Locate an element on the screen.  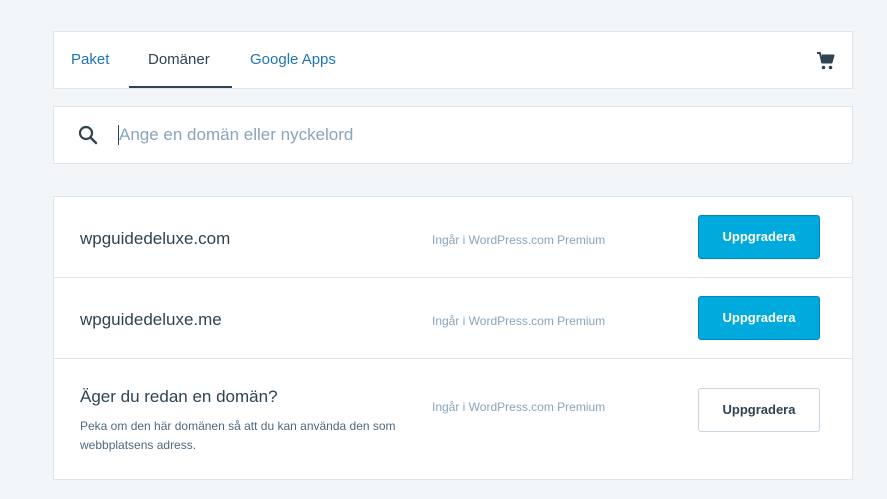
search-icon is located at coordinates (88, 135).